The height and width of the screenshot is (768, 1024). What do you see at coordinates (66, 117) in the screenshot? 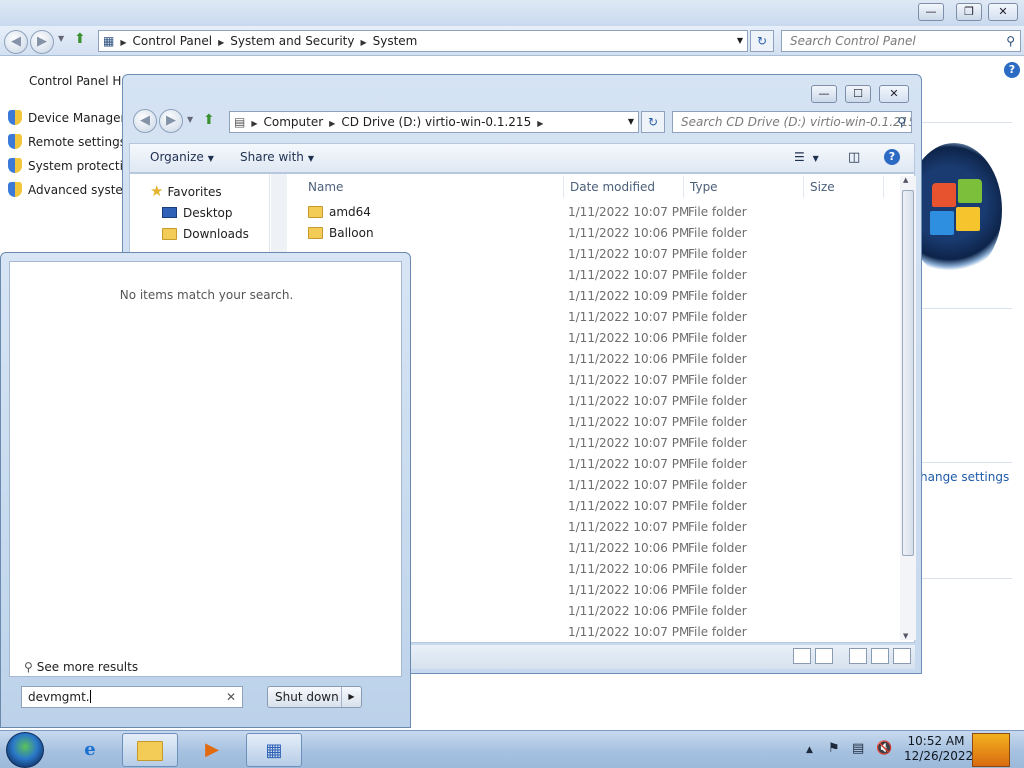
I see `device-manager-link: Device Manager` at bounding box center [66, 117].